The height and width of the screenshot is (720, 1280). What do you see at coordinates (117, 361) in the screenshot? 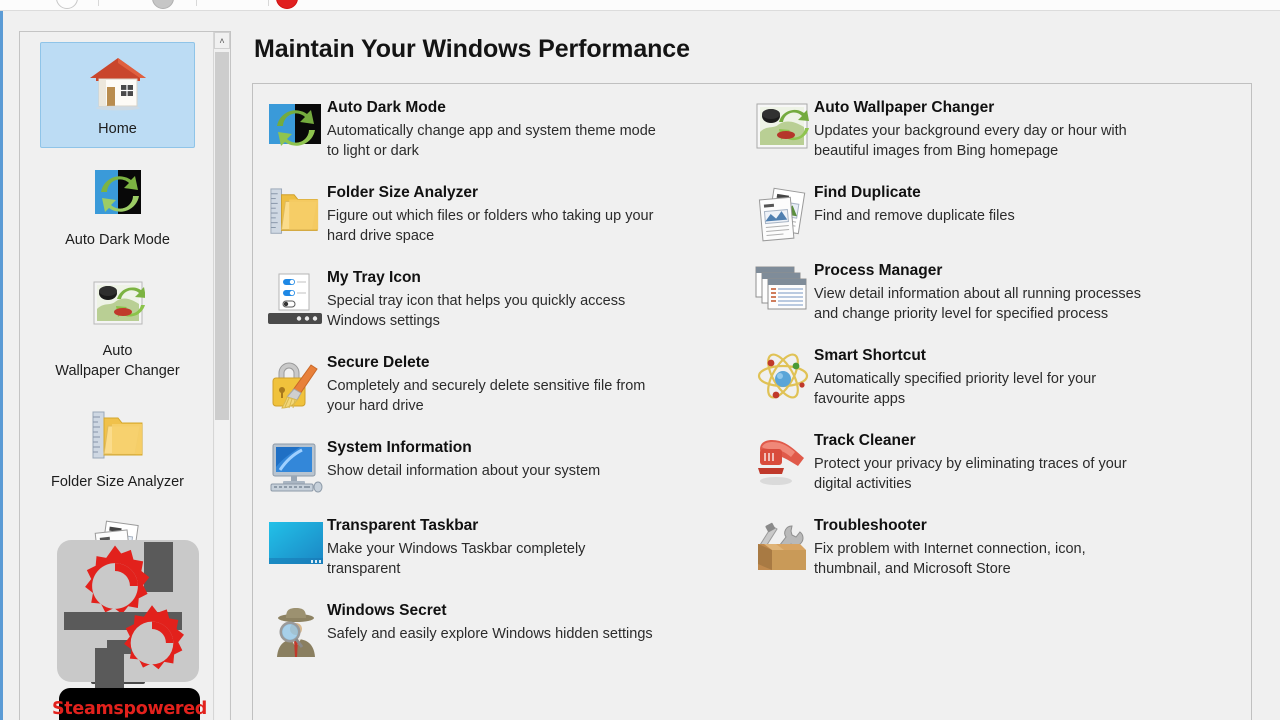
I see `sidebar-item-label: Auto Wallpaper Changer` at bounding box center [117, 361].